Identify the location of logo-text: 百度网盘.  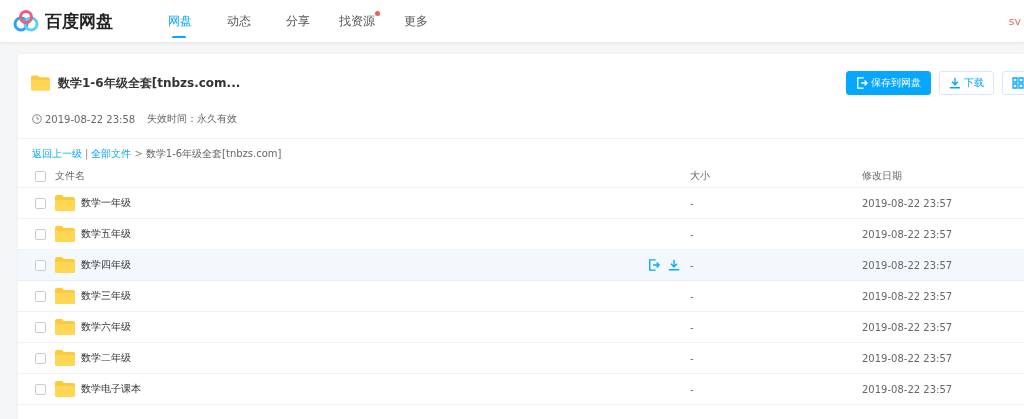
(79, 21).